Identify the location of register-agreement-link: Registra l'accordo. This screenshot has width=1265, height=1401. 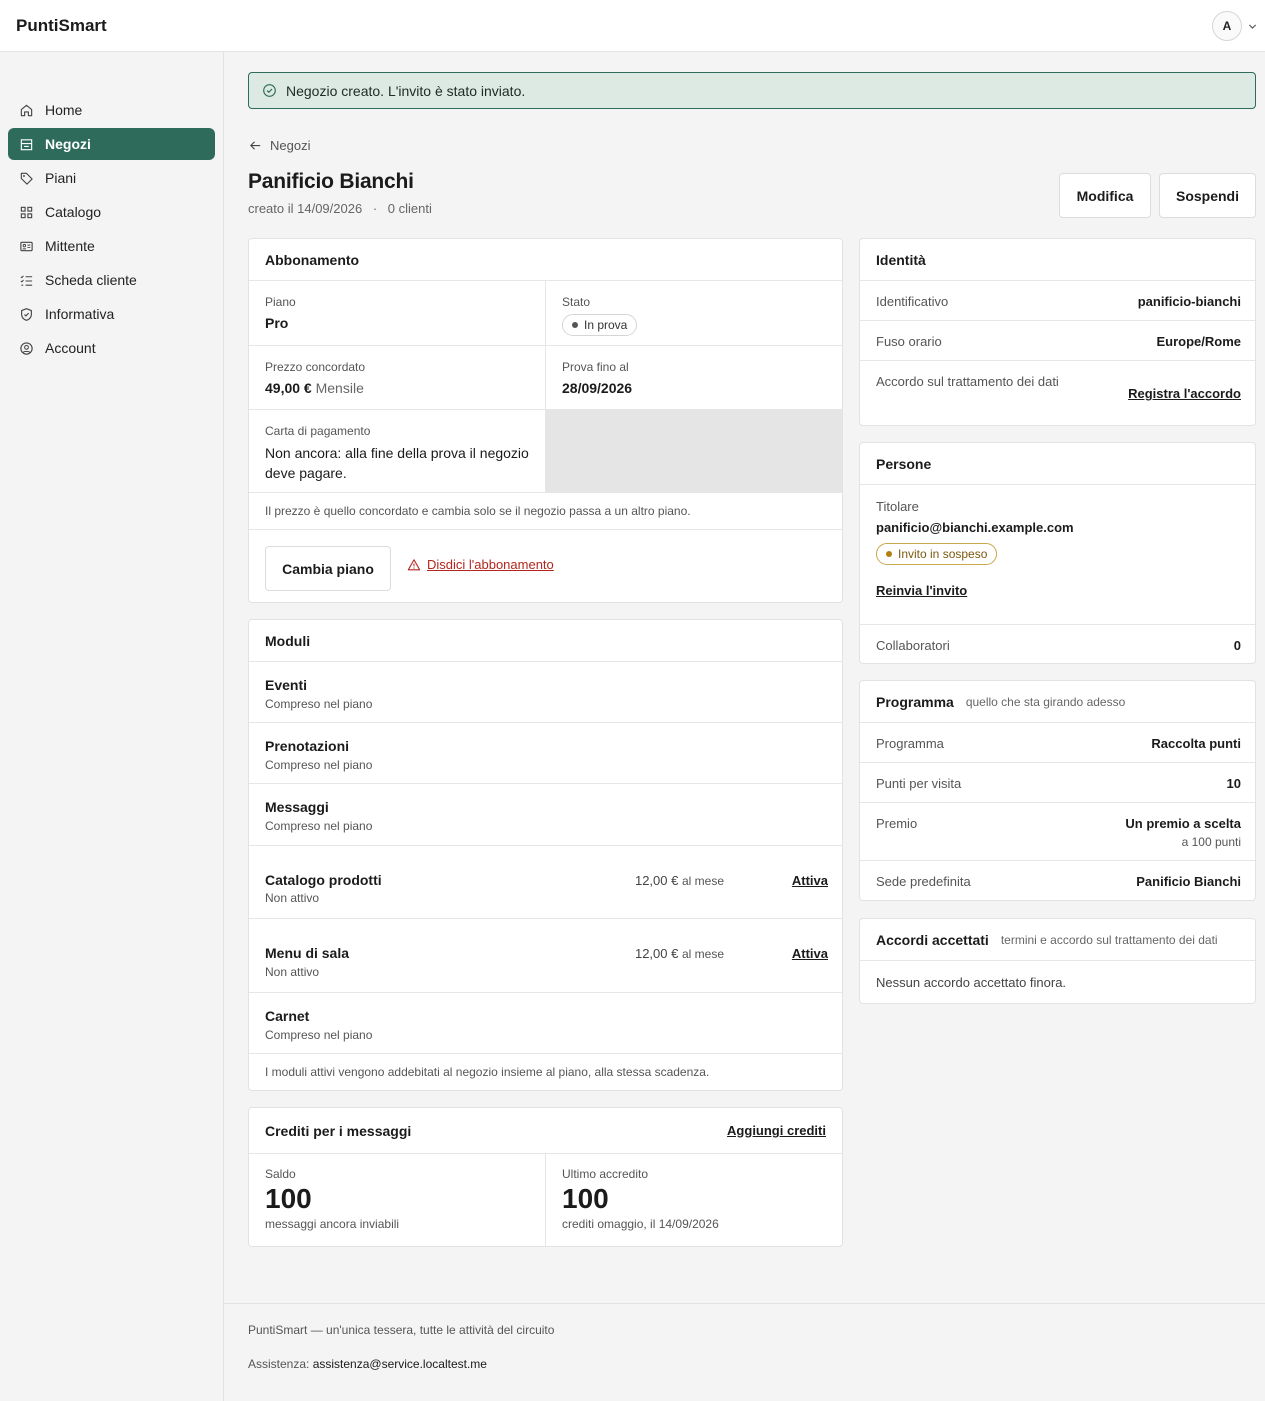
(1184, 393).